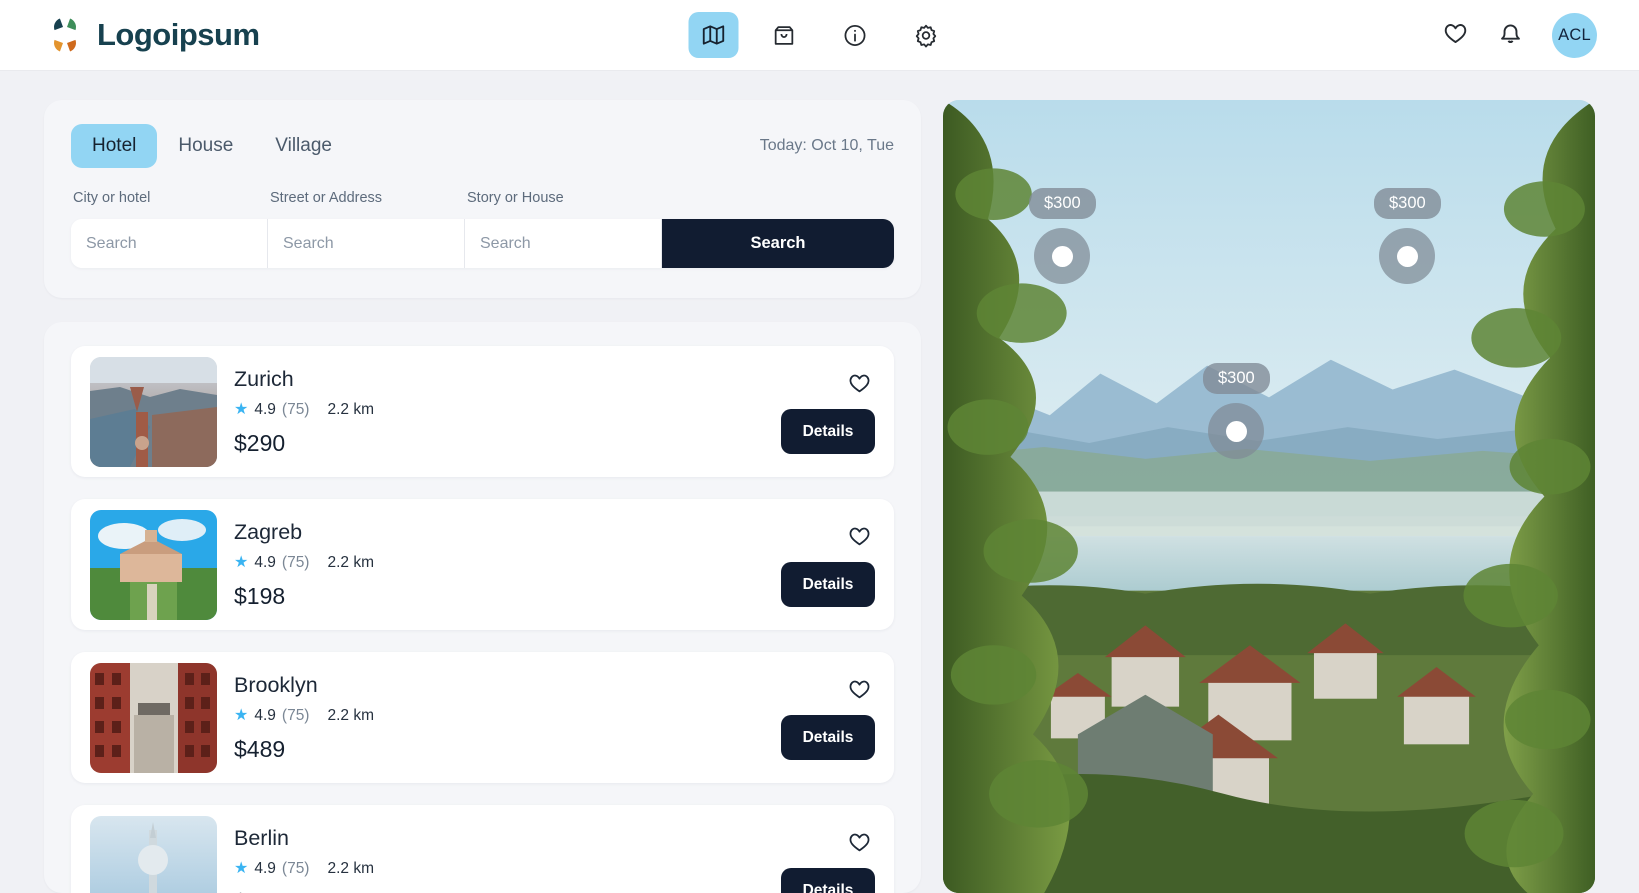 The image size is (1639, 893). I want to click on listing-card: Zagreb ★ 4.9 (75) 2.2 km $198 Details, so click(482, 564).